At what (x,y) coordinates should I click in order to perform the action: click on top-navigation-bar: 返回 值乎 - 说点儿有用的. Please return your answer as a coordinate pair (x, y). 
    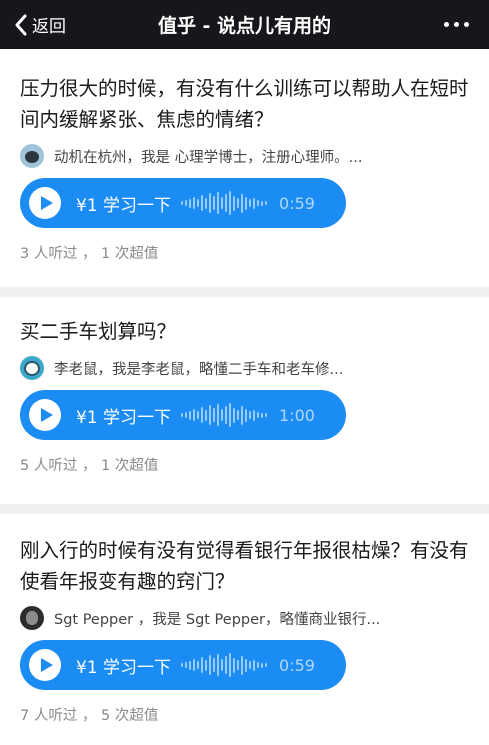
    Looking at the image, I should click on (244, 24).